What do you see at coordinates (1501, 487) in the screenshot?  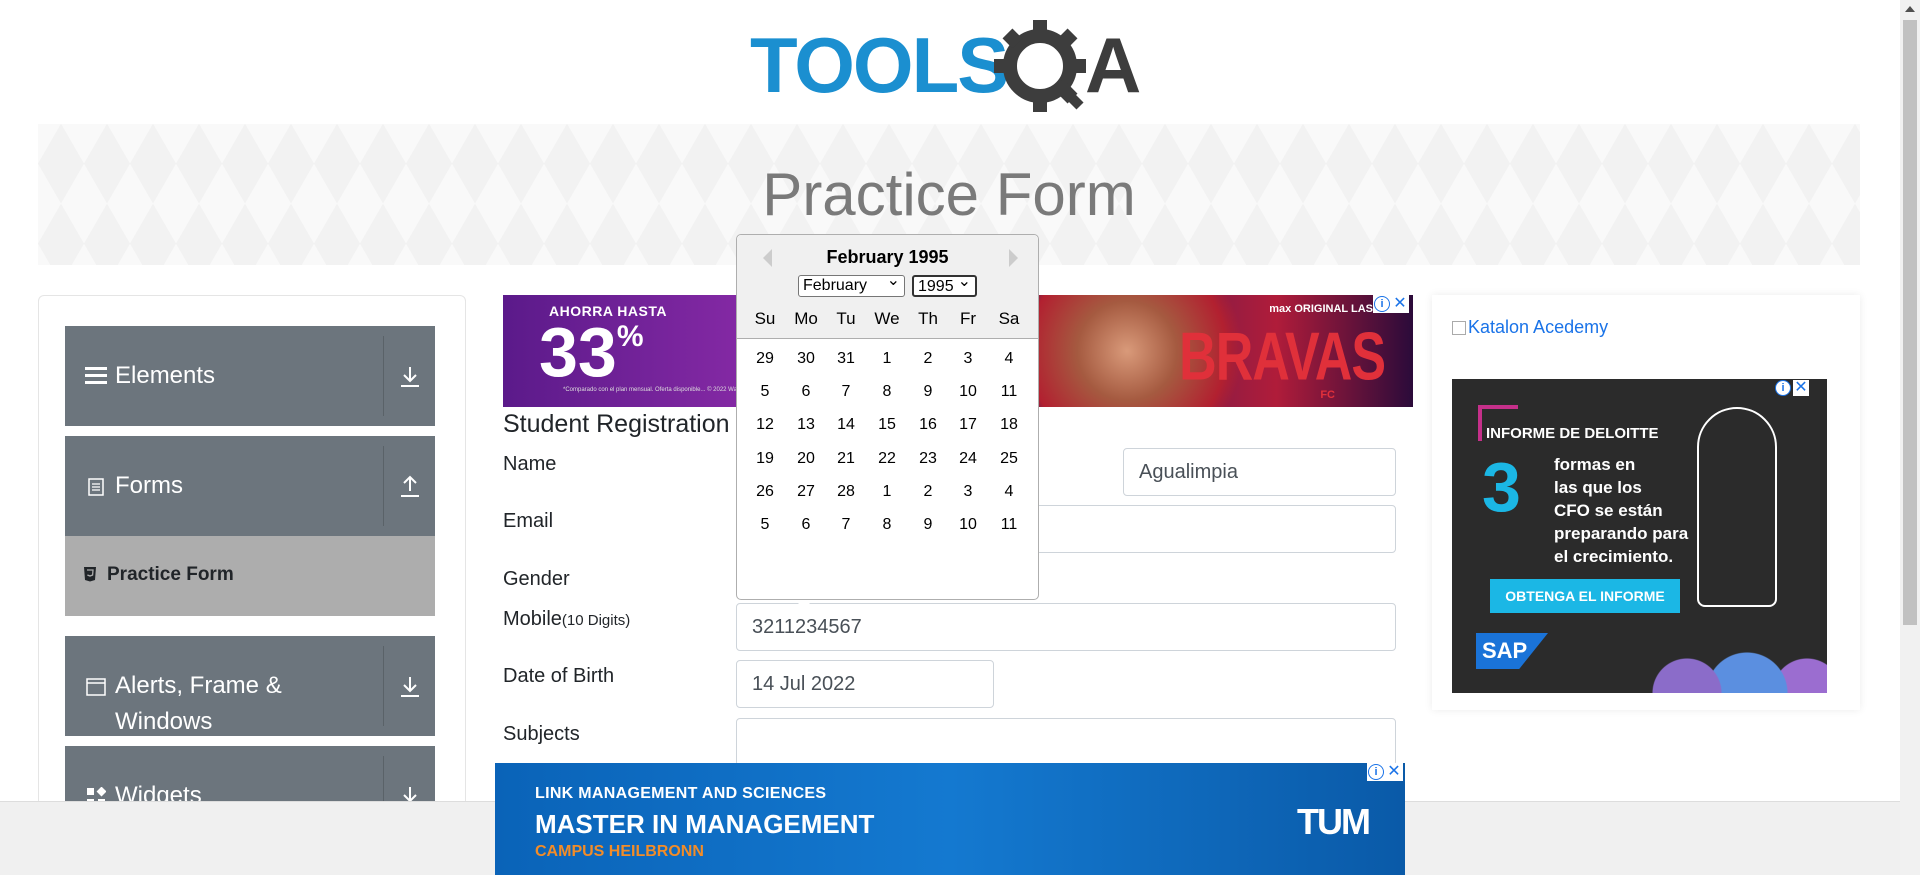 I see `ad-number: 3` at bounding box center [1501, 487].